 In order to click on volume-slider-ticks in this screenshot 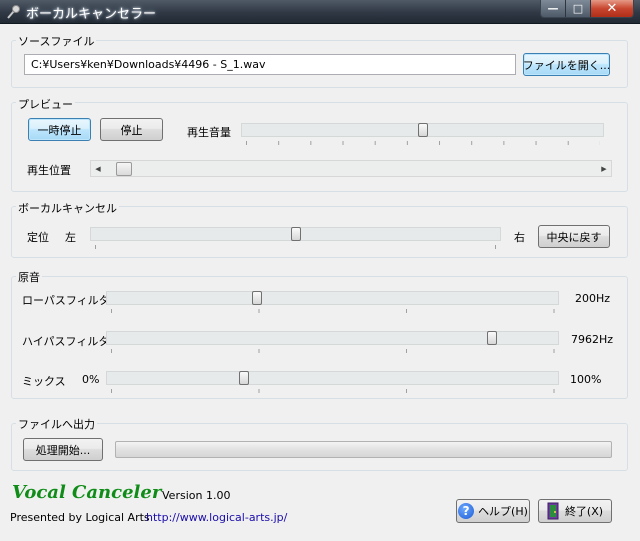, I will do `click(423, 143)`.